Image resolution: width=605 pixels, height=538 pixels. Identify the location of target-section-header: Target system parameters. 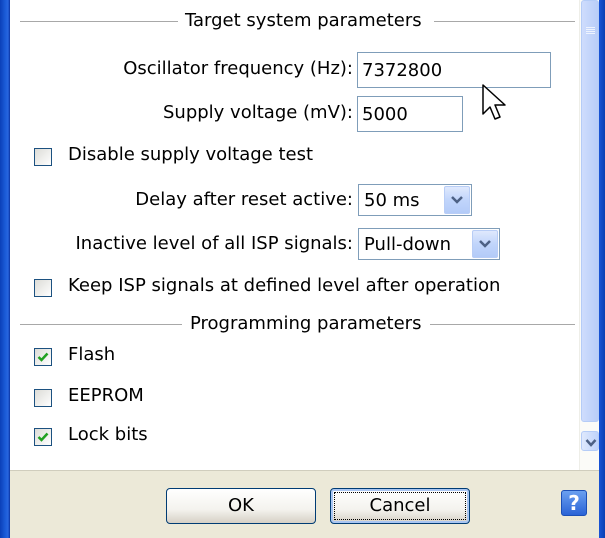
(297, 21).